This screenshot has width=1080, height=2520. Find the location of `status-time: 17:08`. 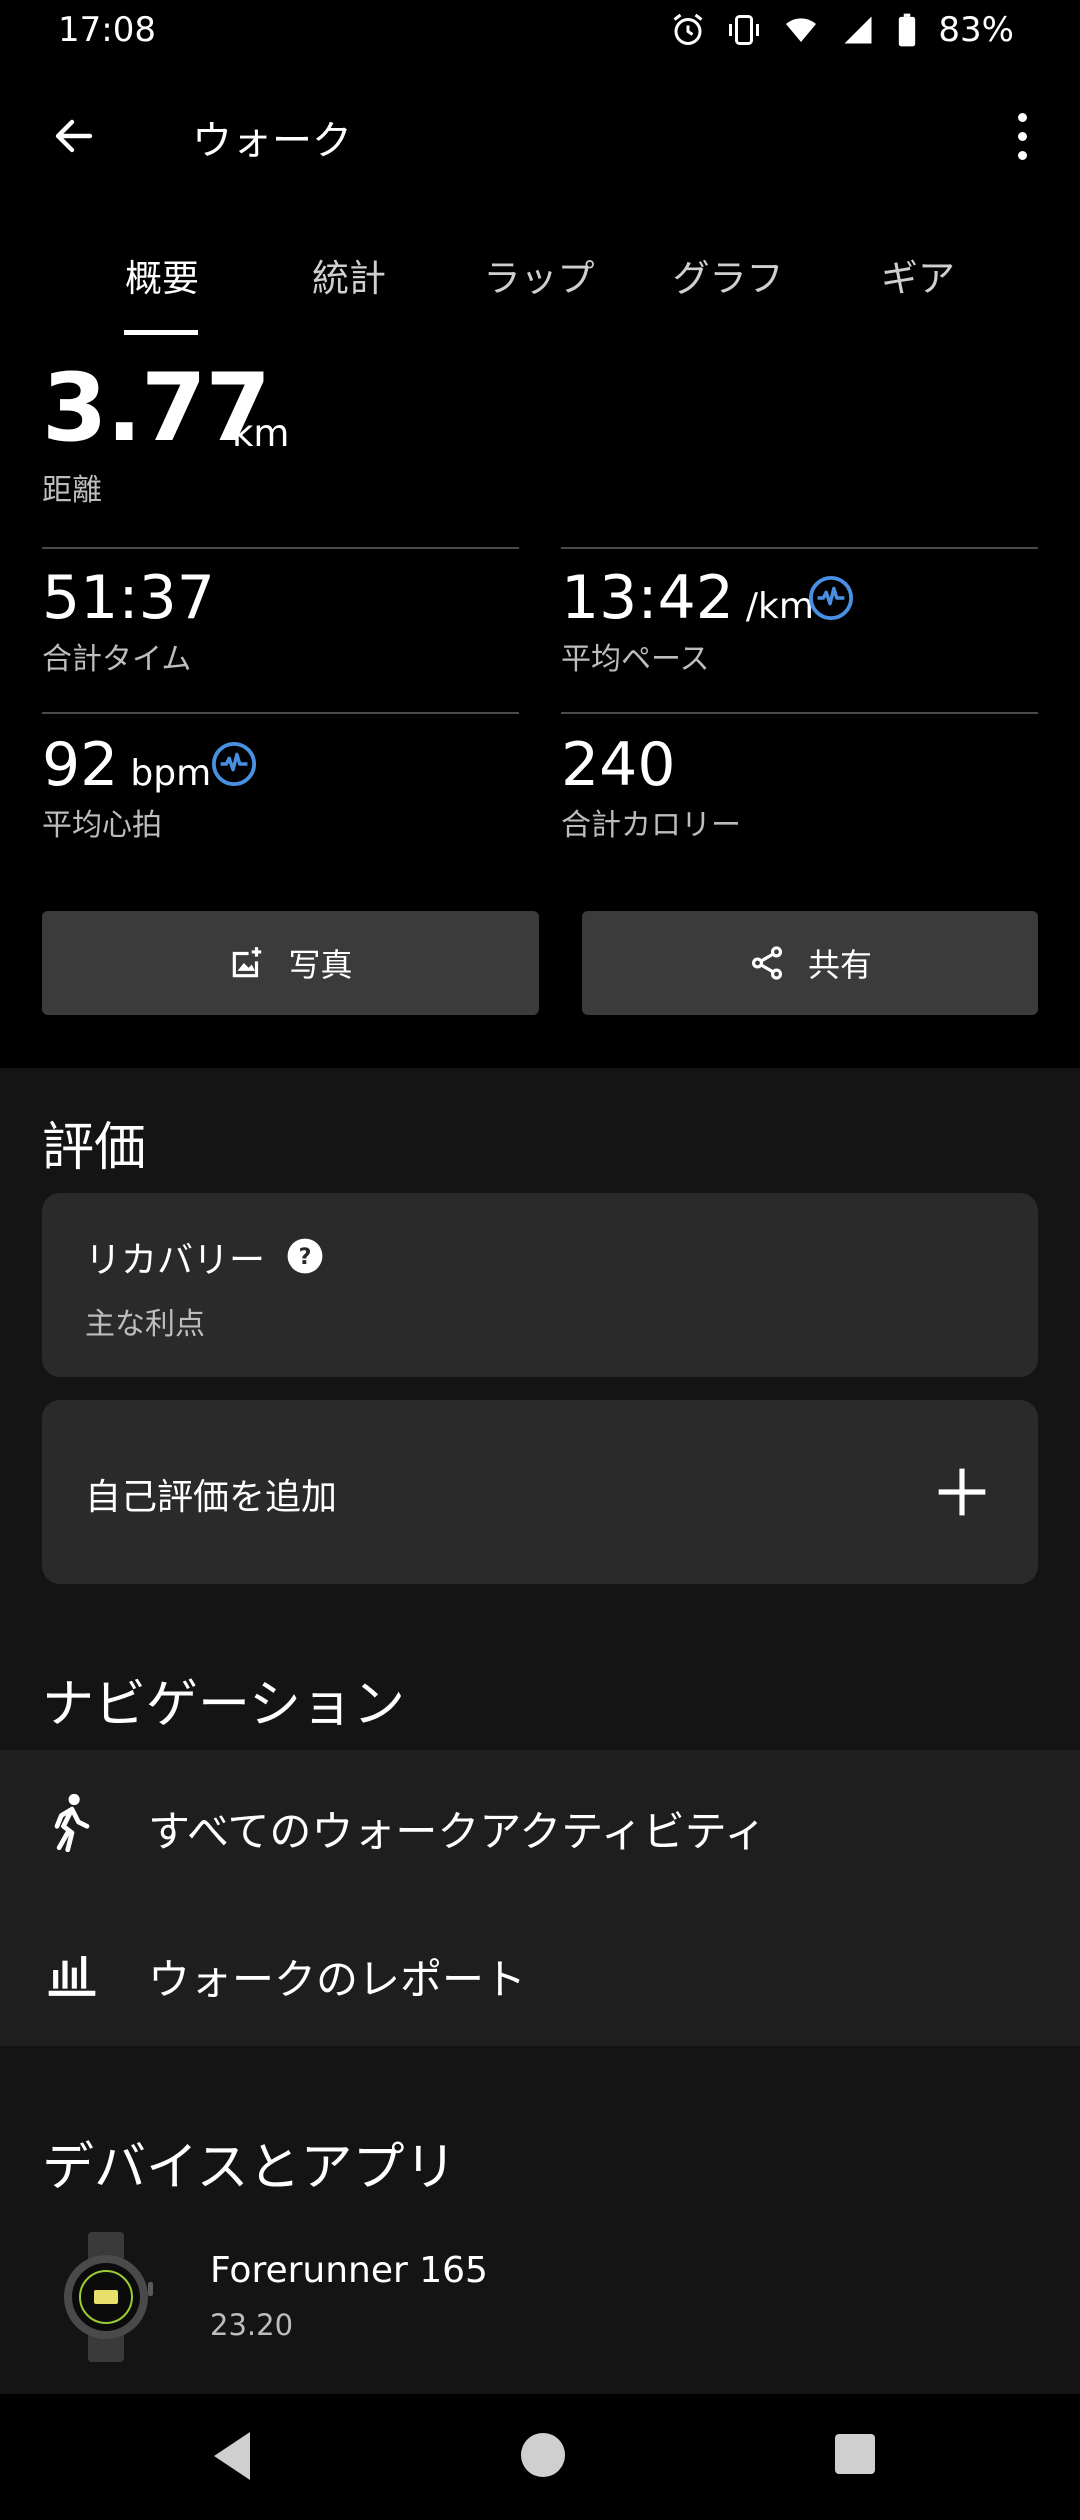

status-time: 17:08 is located at coordinates (107, 30).